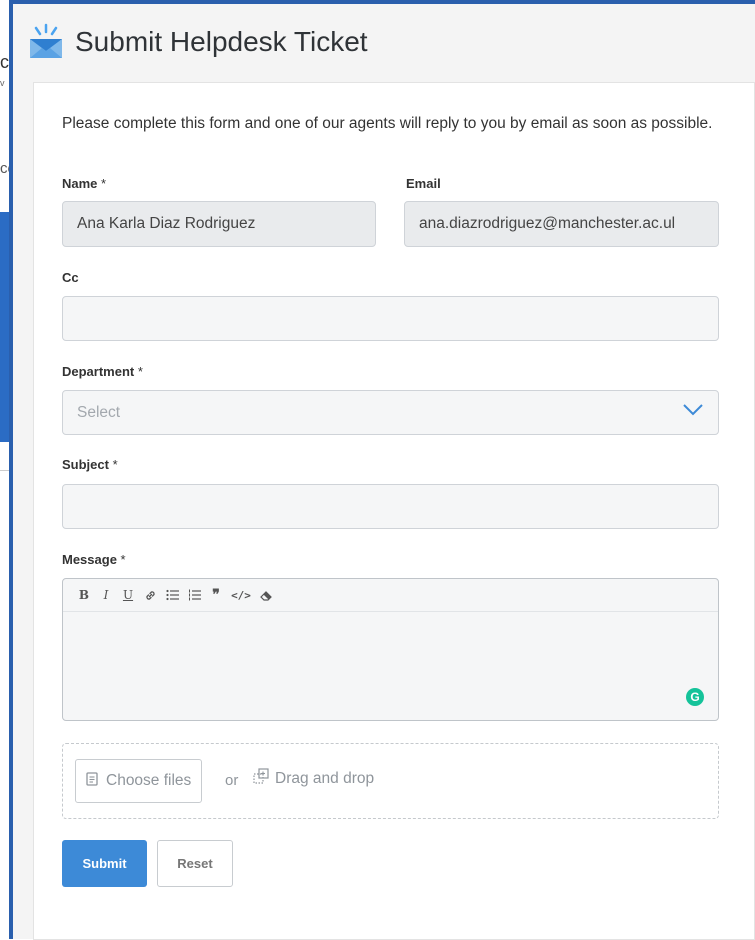 The height and width of the screenshot is (940, 755). What do you see at coordinates (266, 595) in the screenshot?
I see `eraser-icon` at bounding box center [266, 595].